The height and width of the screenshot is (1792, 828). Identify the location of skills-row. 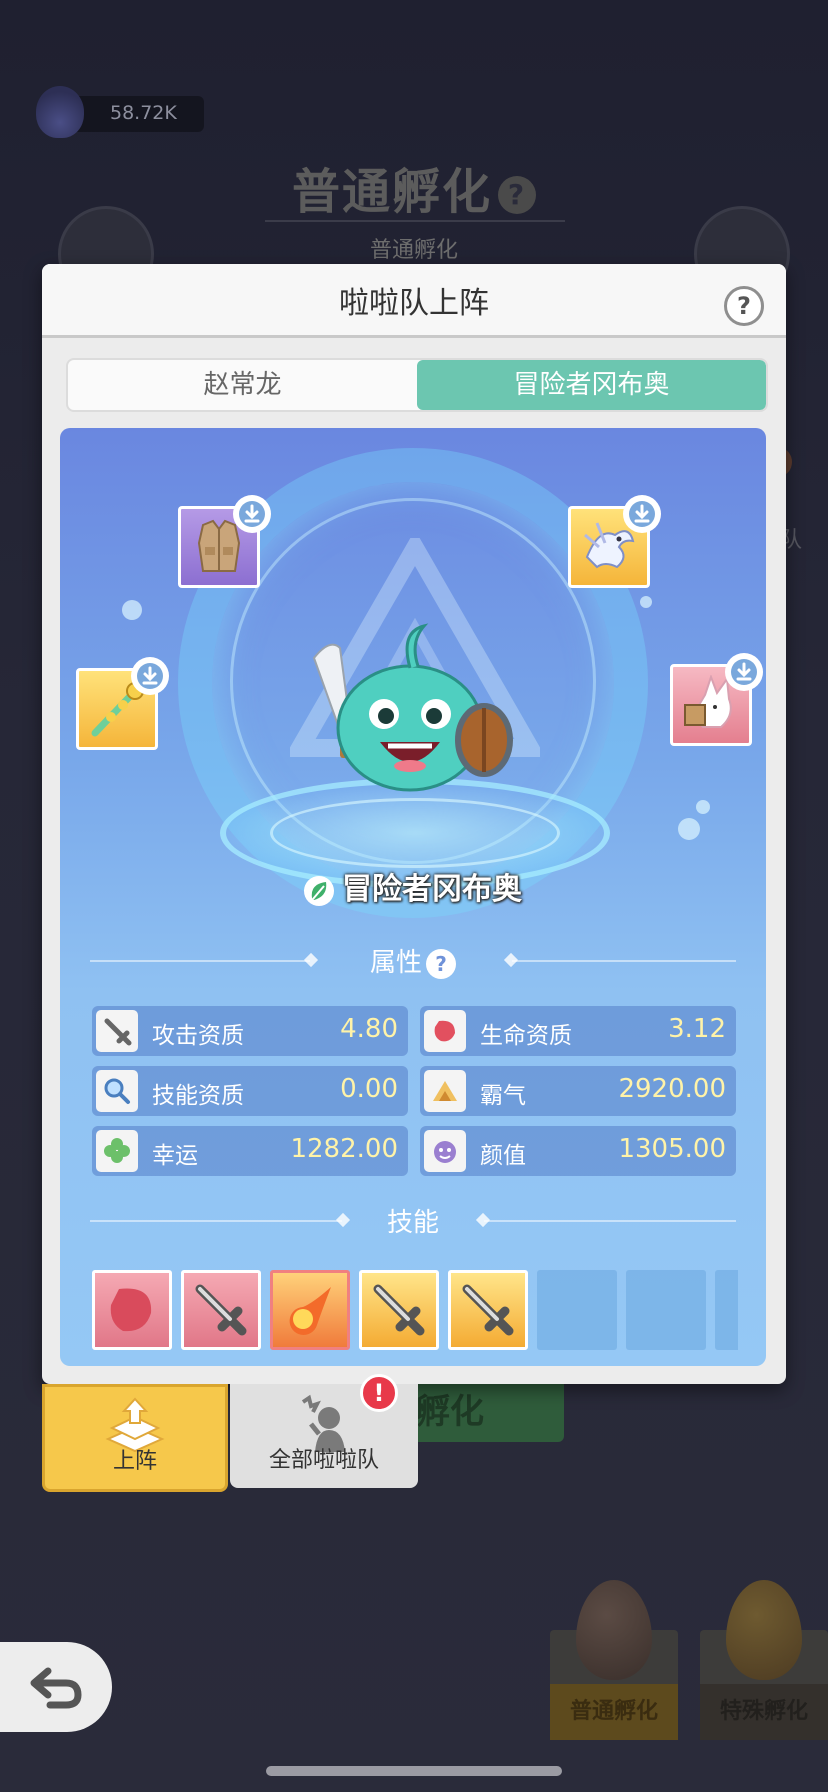
(415, 1311).